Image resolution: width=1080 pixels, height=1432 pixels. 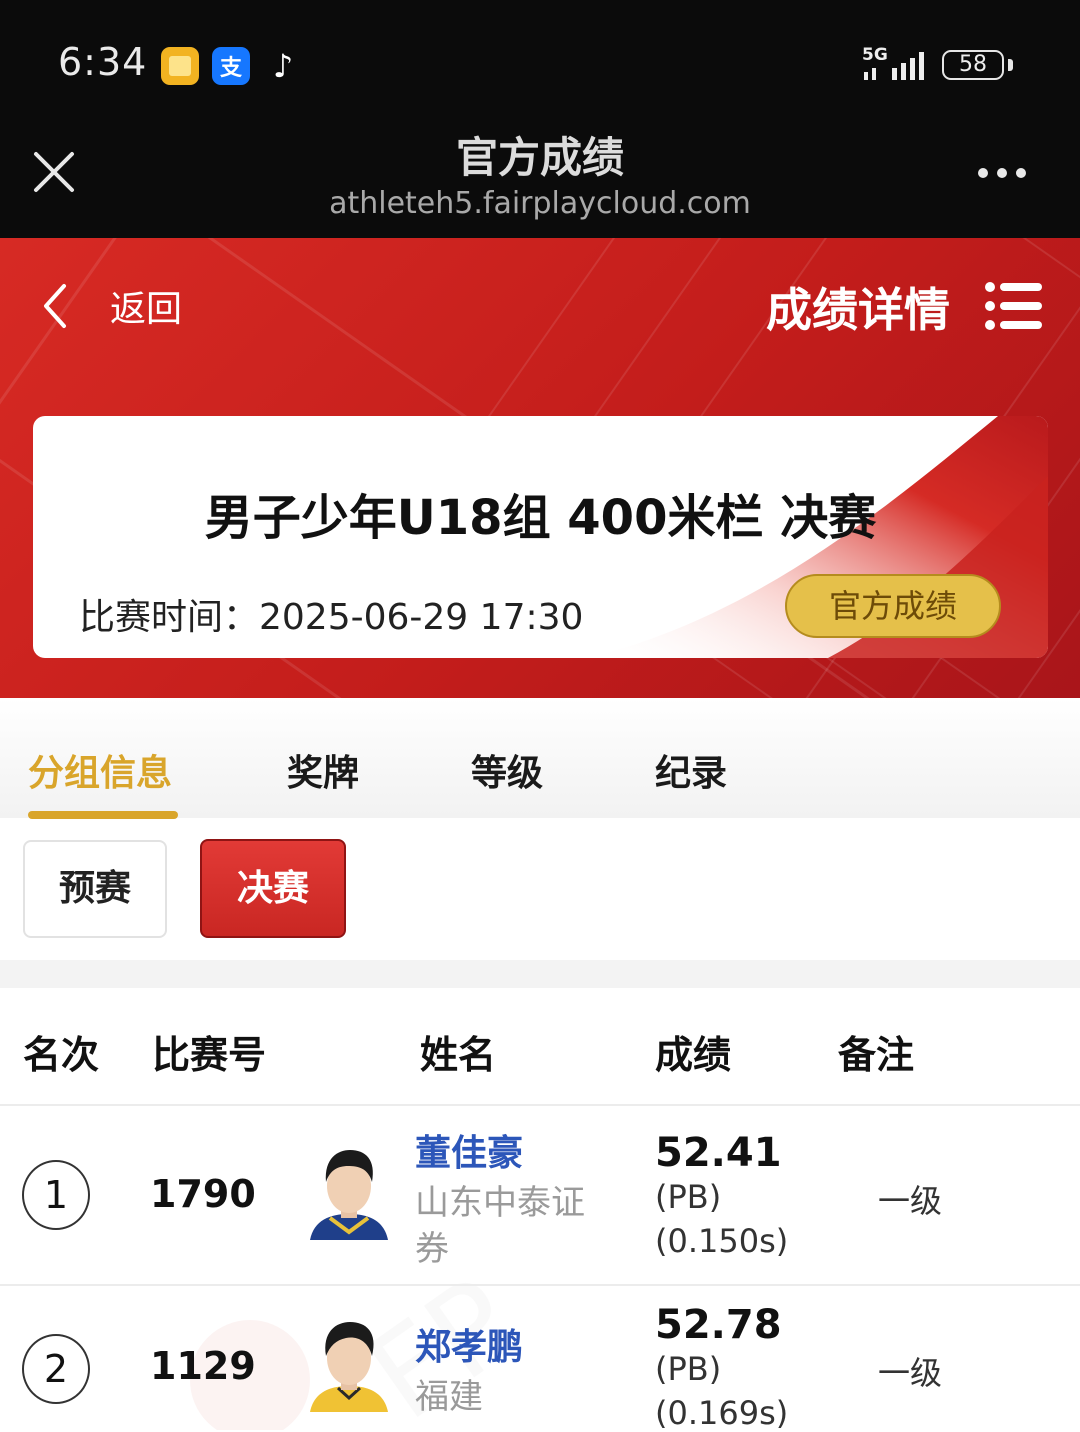 I want to click on result-time: 52.78, so click(x=718, y=1325).